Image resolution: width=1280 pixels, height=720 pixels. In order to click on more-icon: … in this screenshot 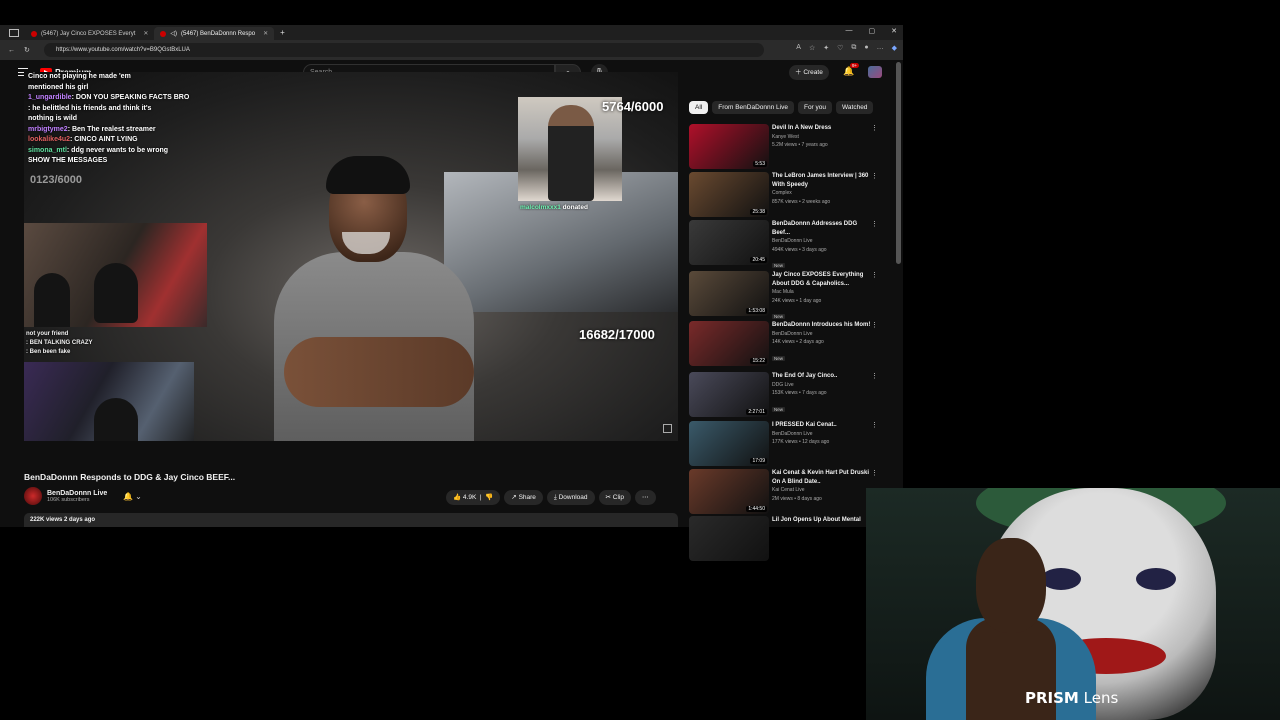, I will do `click(880, 48)`.